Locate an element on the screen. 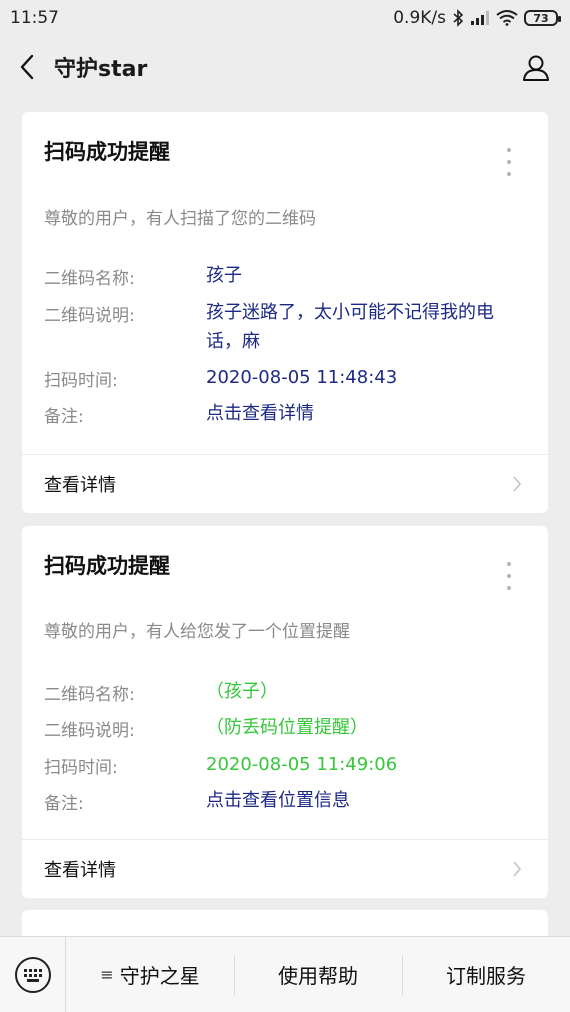  status-bar: 11:57 0.9K/s 73 is located at coordinates (285, 18).